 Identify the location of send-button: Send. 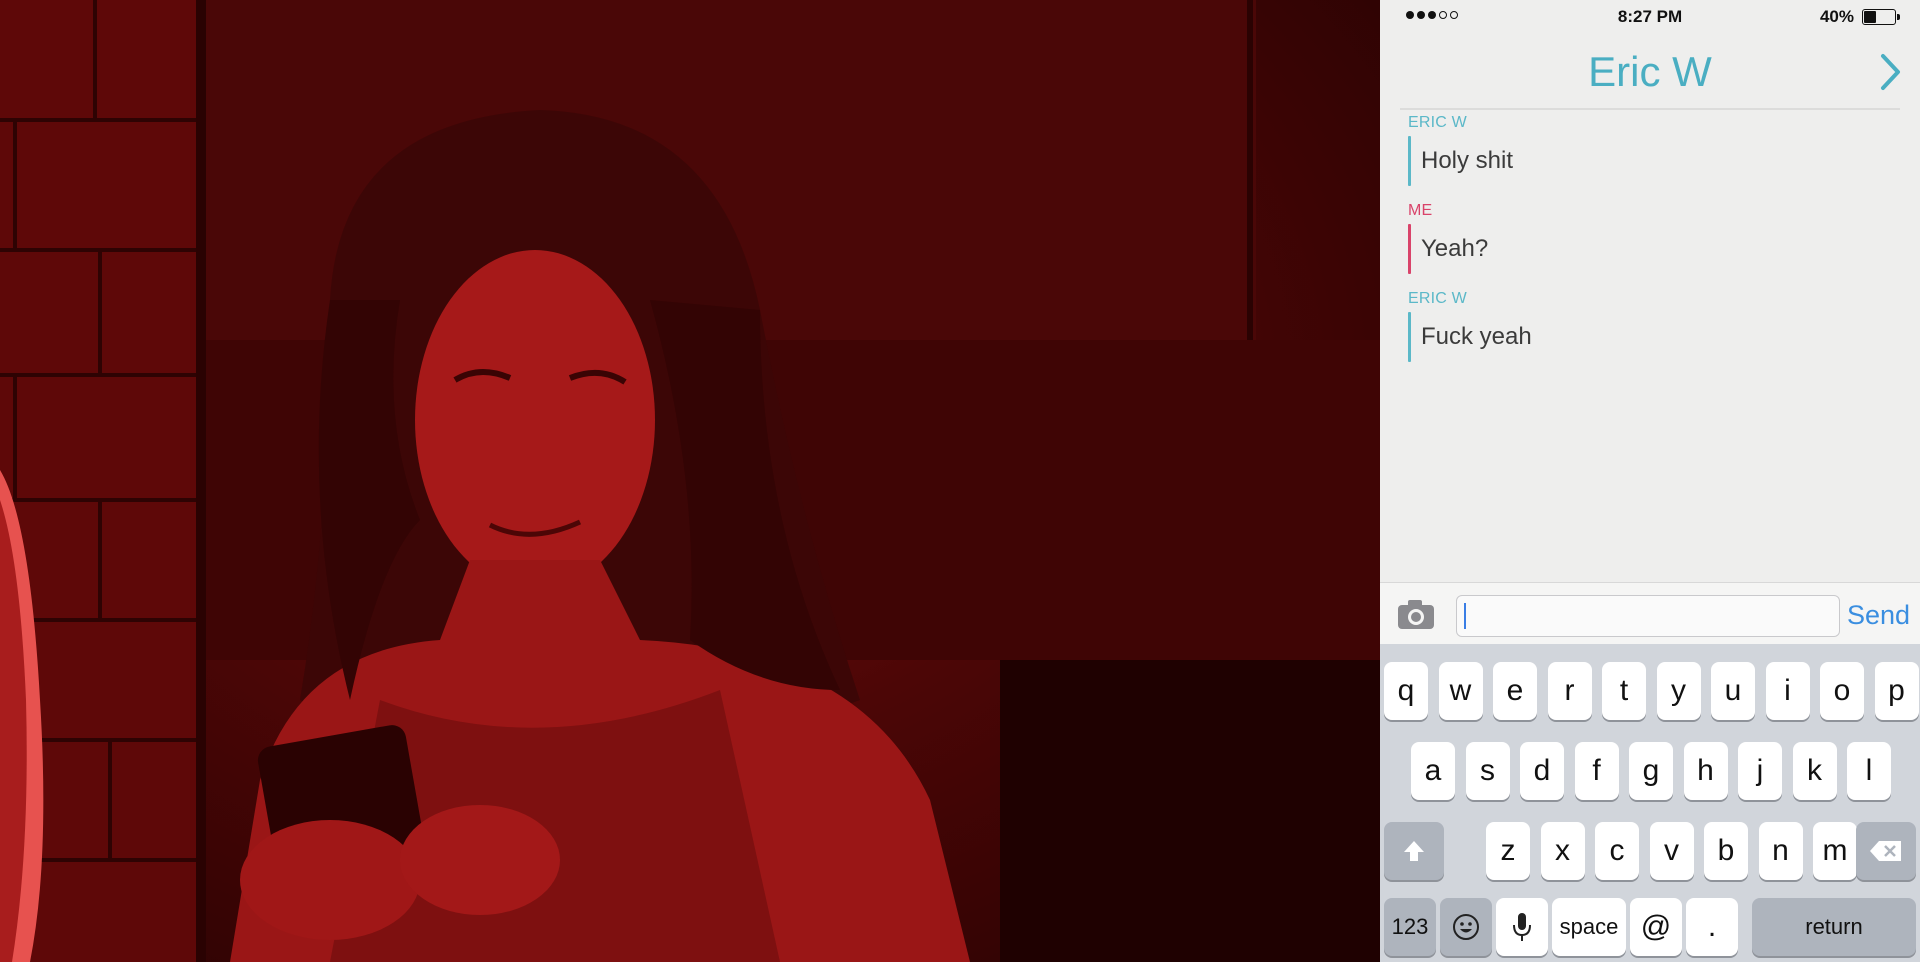
(1878, 615).